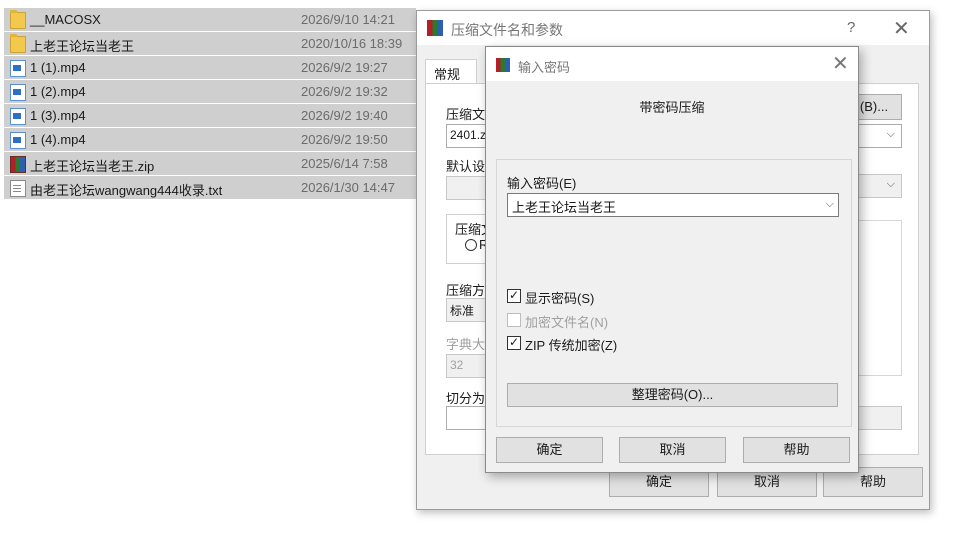  I want to click on password-ok-label: 确定, so click(549, 449).